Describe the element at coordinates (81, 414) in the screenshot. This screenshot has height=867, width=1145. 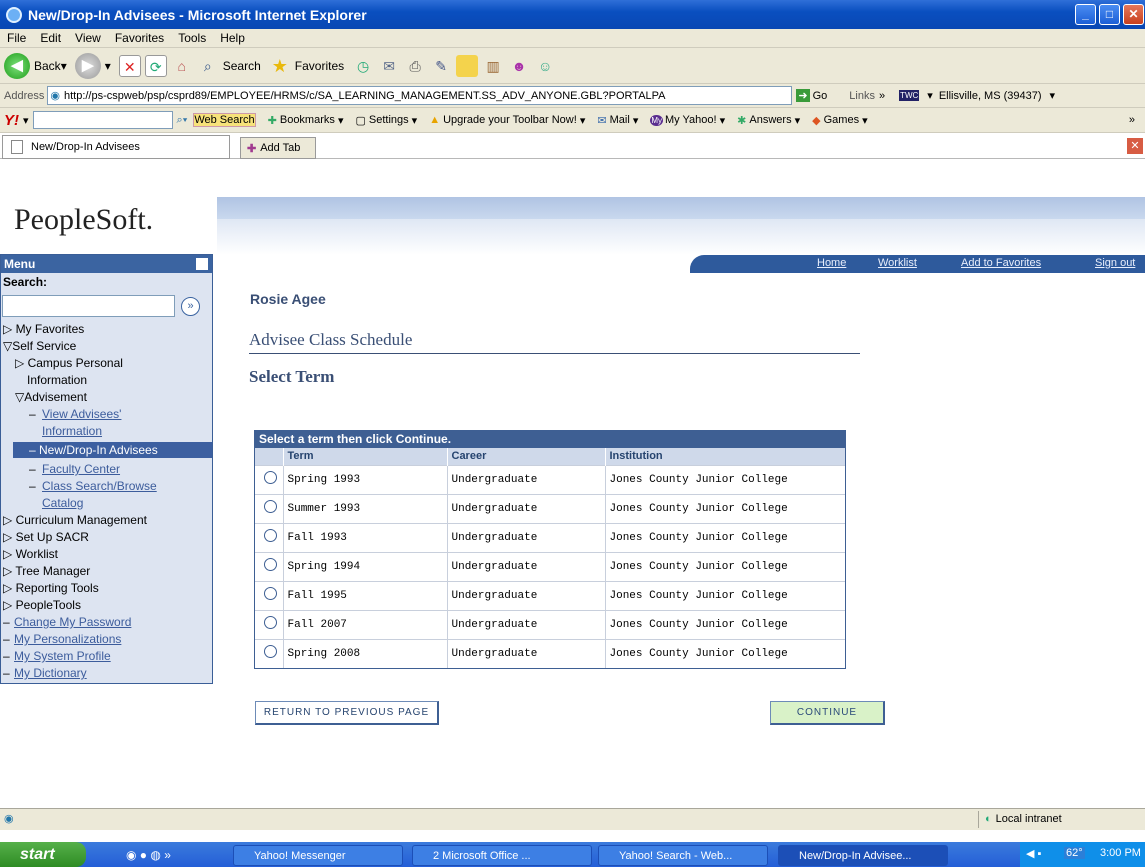
I see `menu-item-view-advisees: View Advisees'` at that location.